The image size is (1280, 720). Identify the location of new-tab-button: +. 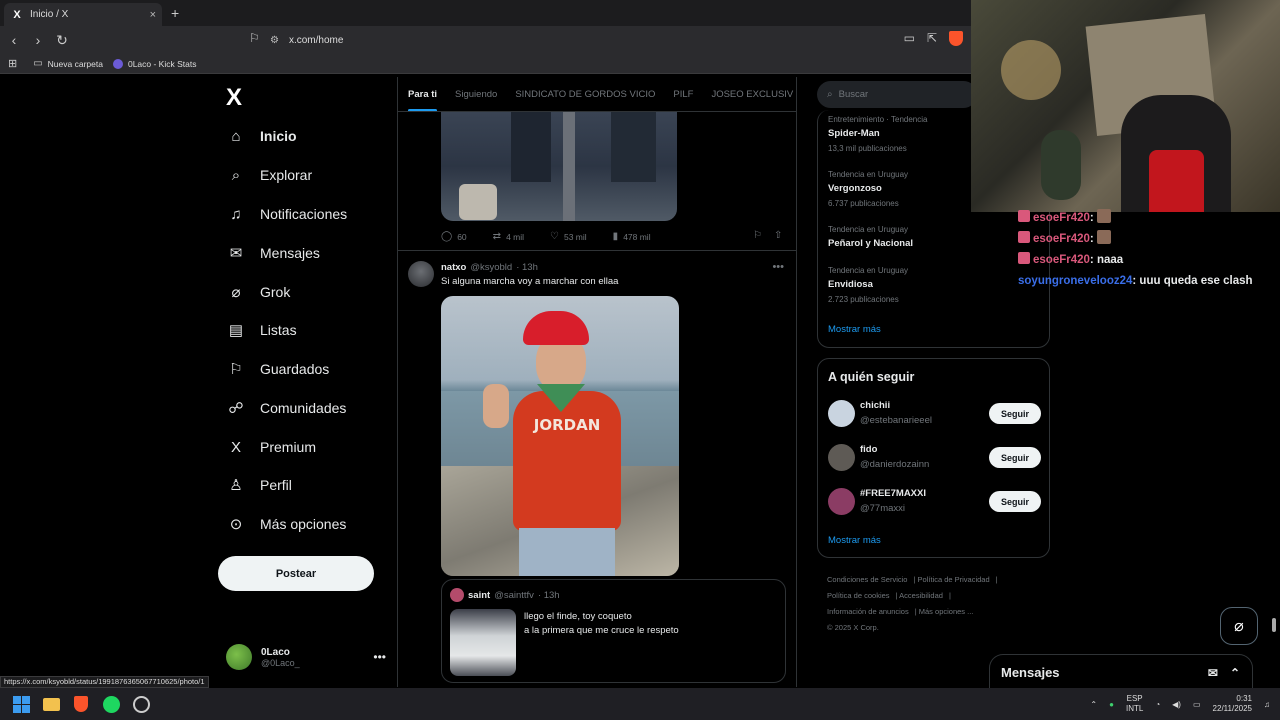
(175, 13).